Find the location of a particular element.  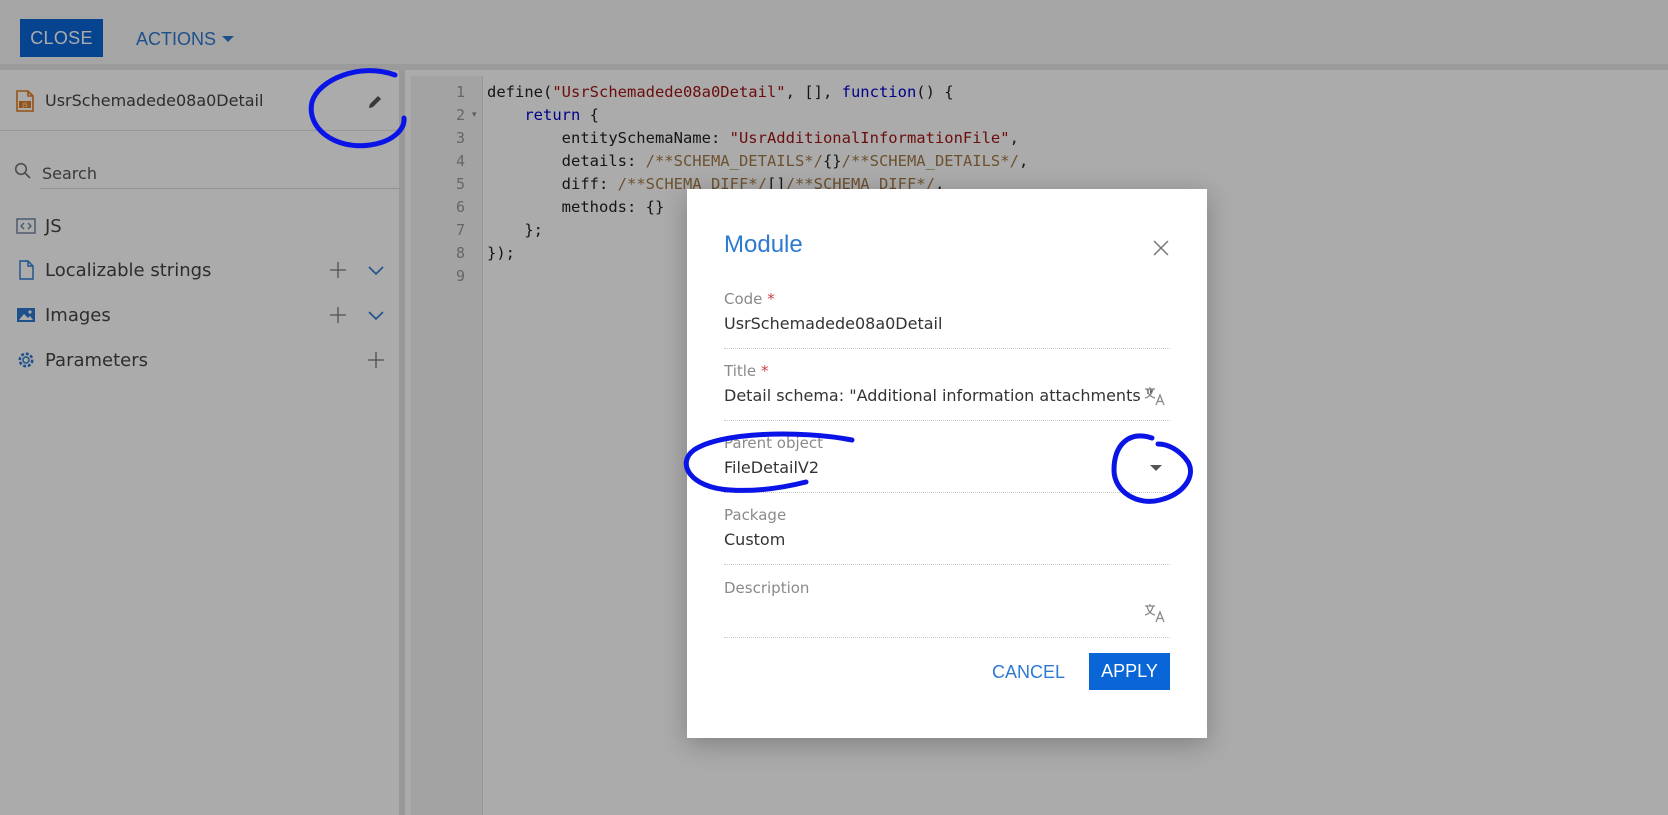

field-label: Package is located at coordinates (755, 515).